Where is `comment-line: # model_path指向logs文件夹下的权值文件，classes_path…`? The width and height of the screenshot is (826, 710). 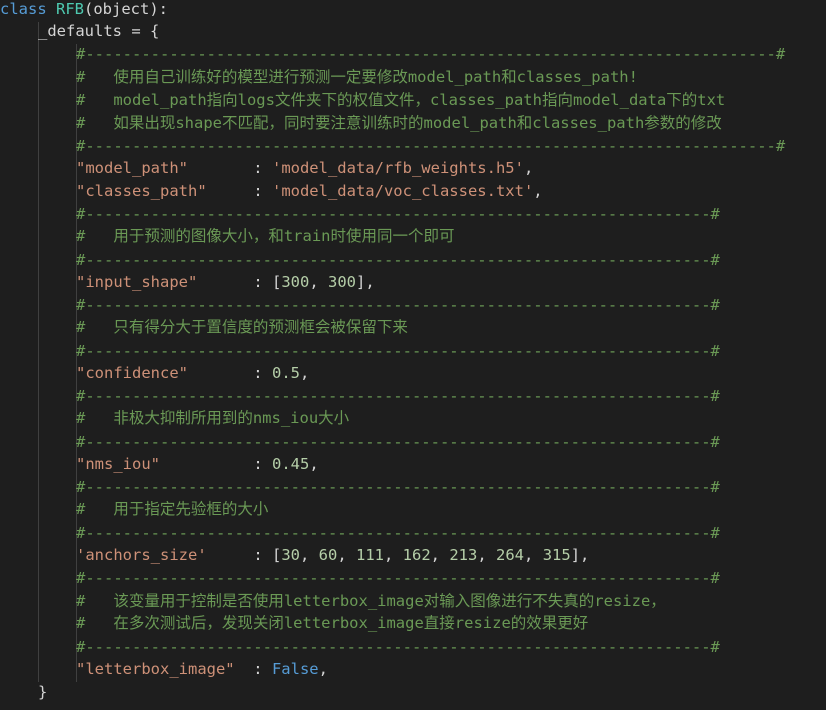 comment-line: # model_path指向logs文件夹下的权值文件，classes_path… is located at coordinates (401, 100).